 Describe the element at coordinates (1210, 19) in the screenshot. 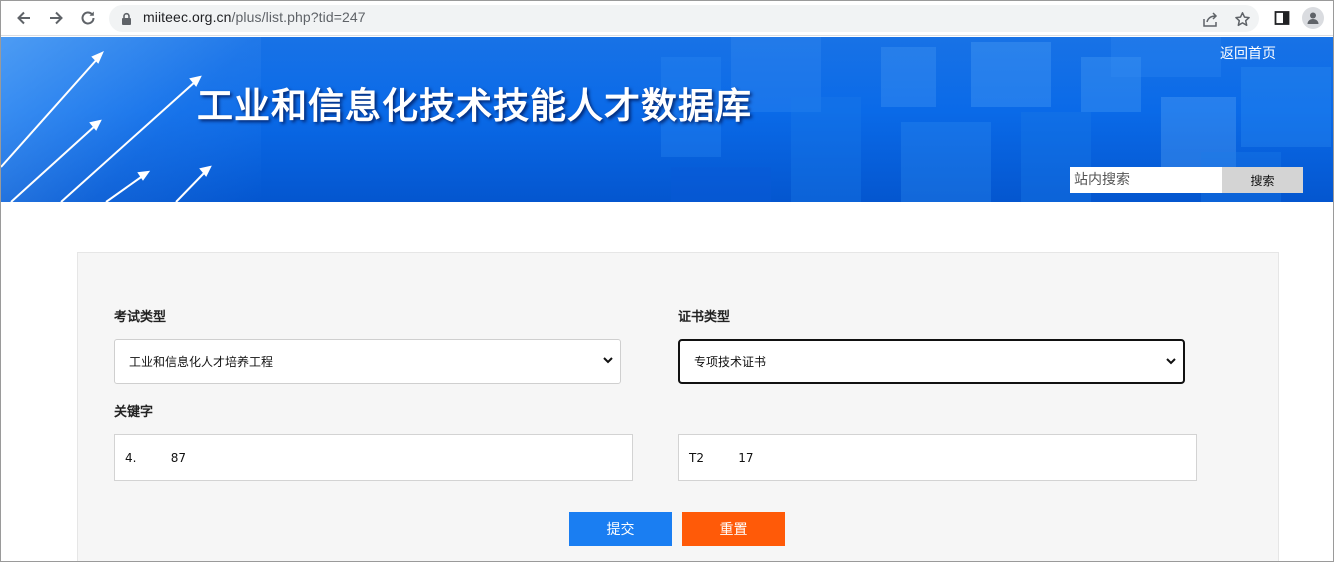

I see `share-icon` at that location.